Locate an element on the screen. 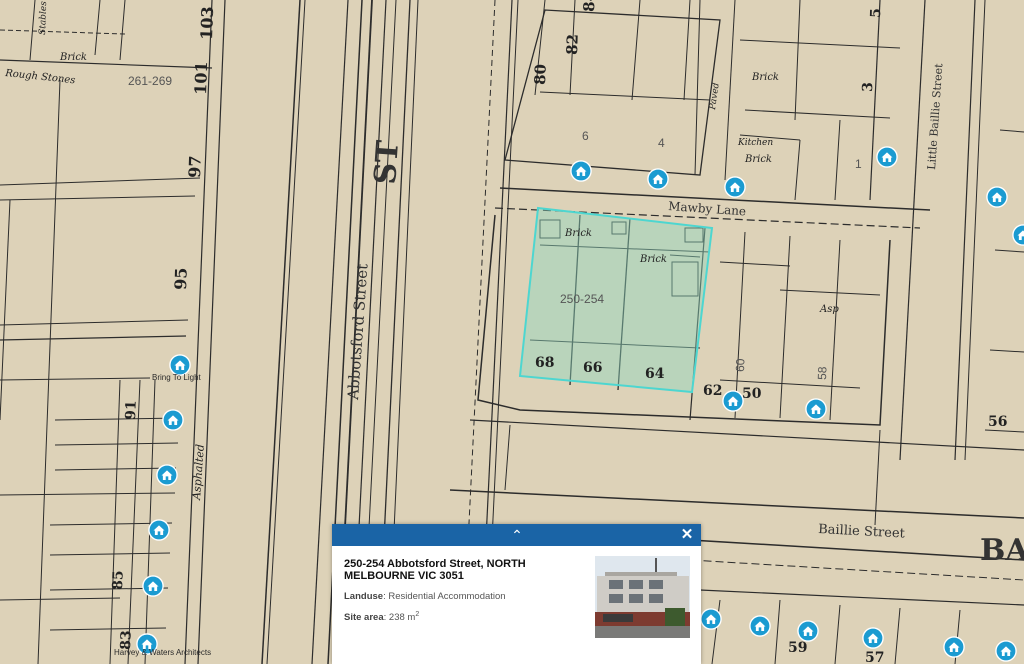 This screenshot has height=664, width=1024. hand-number: 59 is located at coordinates (797, 648).